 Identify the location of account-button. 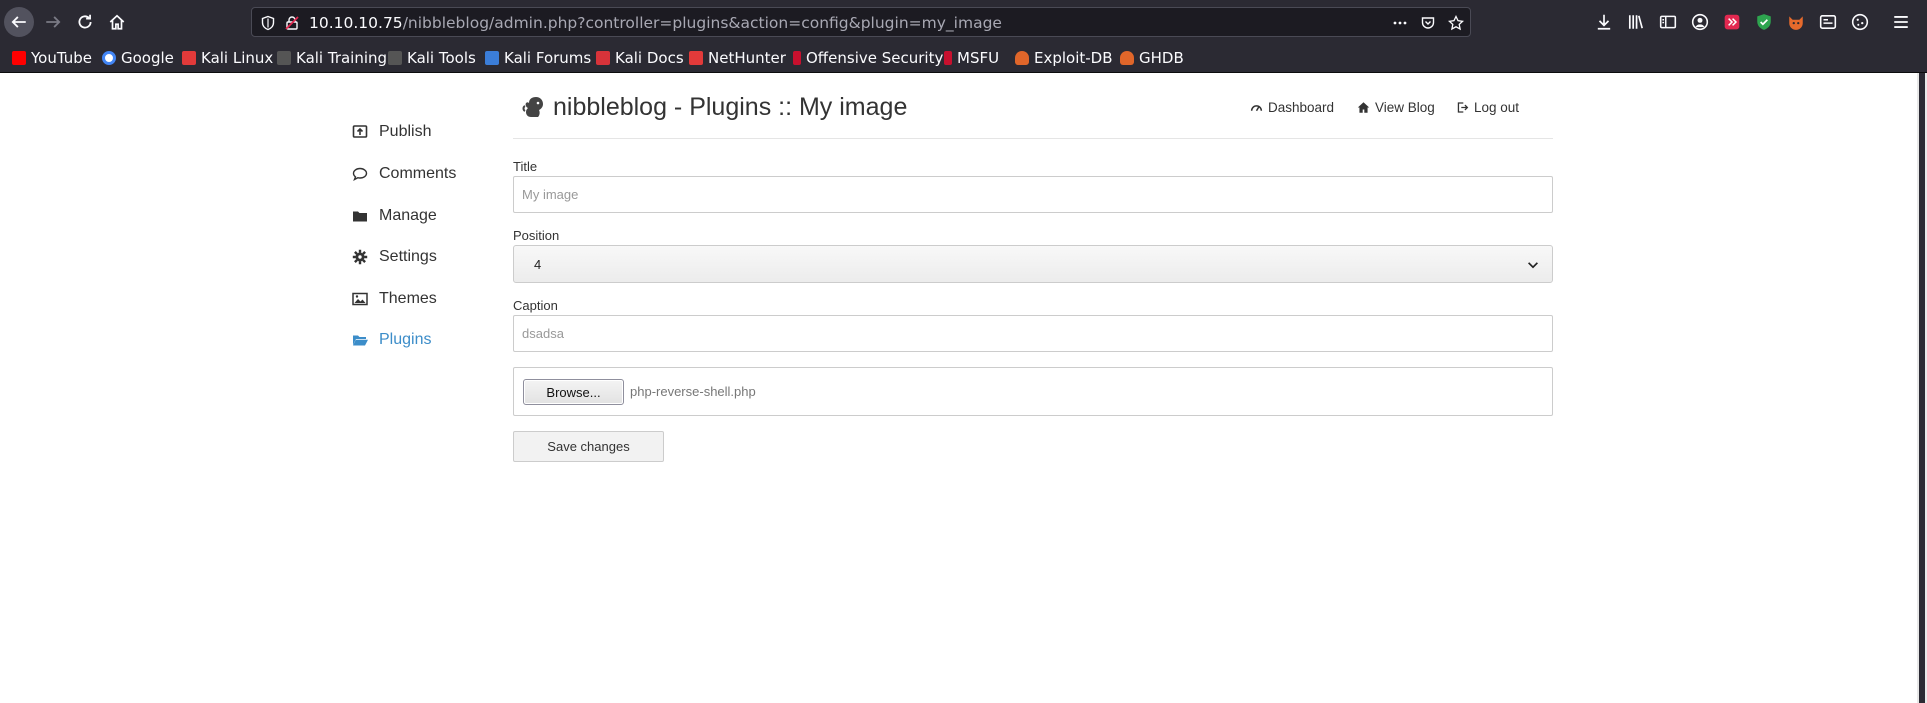
(1700, 22).